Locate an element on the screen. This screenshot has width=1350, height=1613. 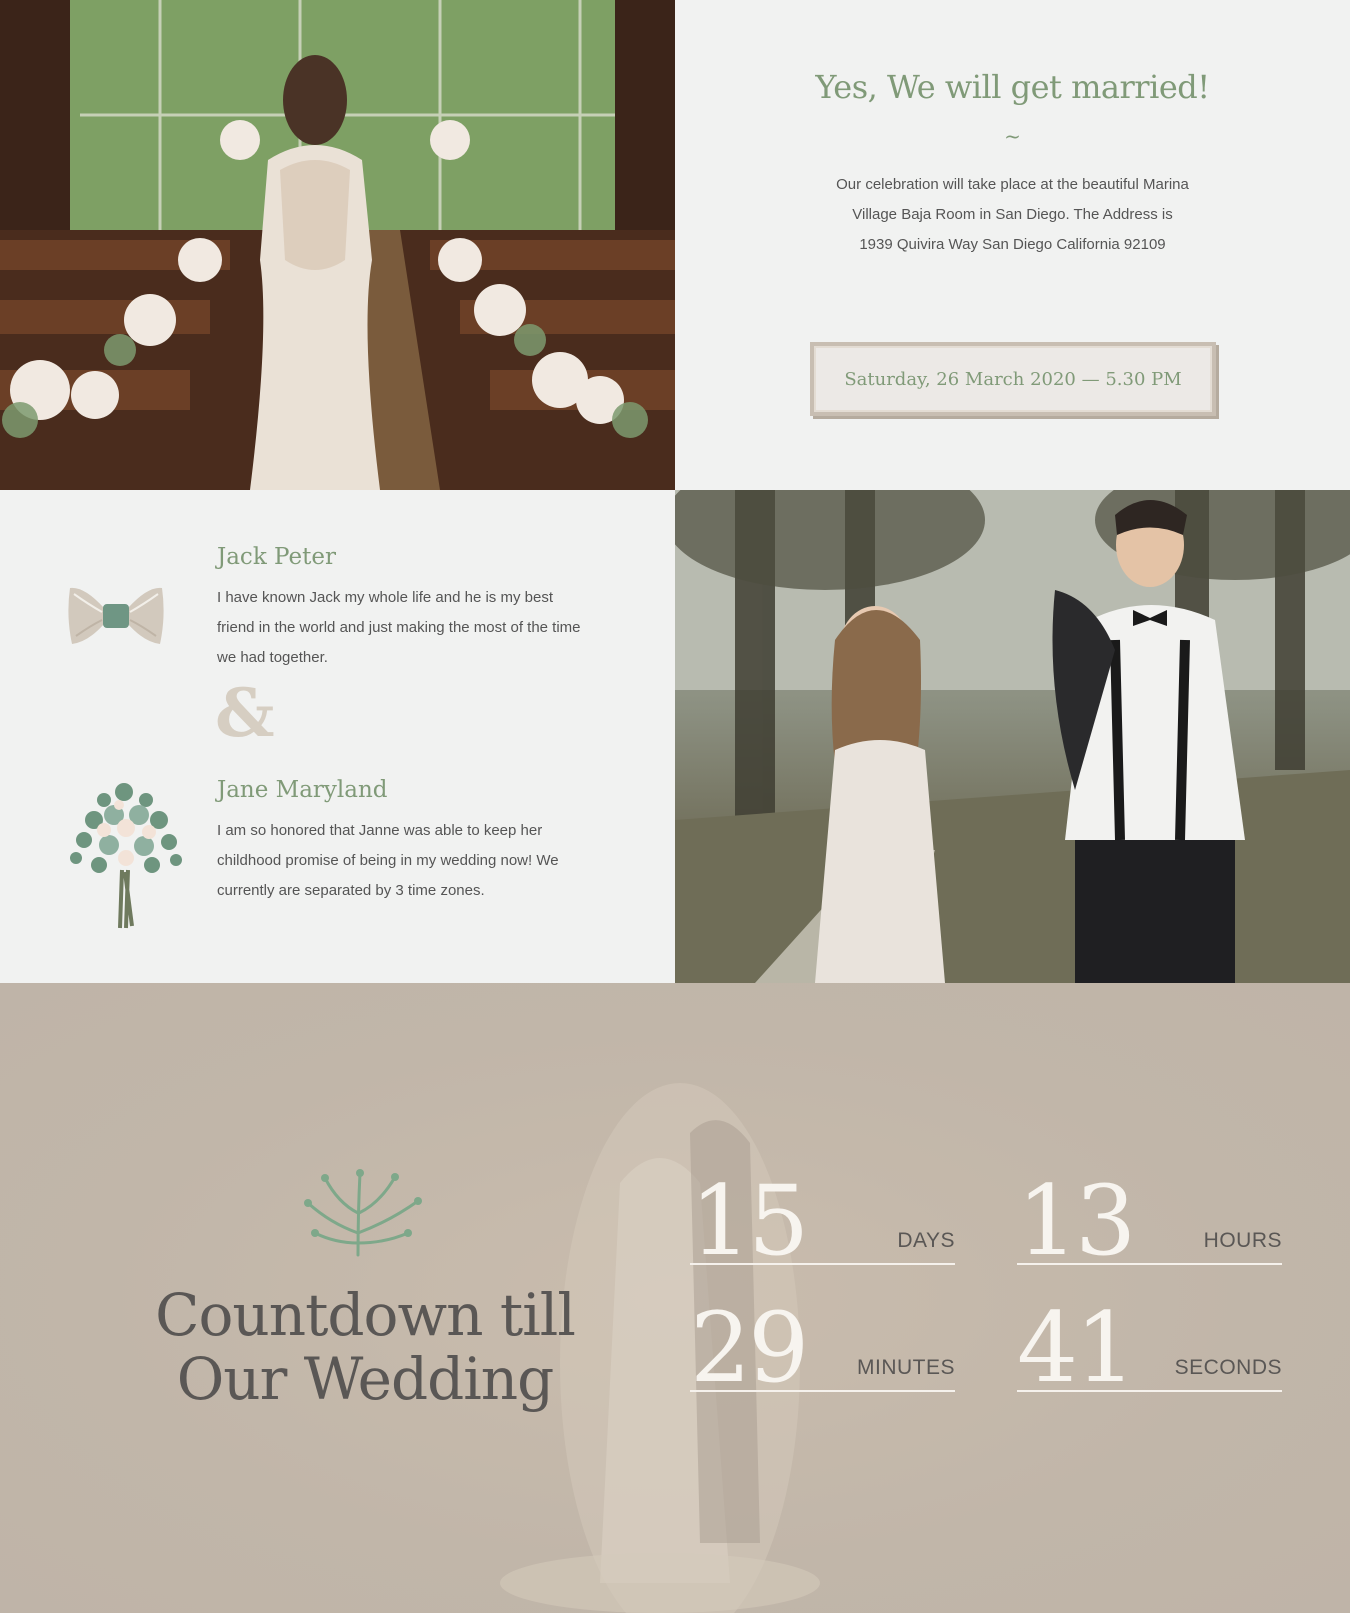
wedding-date: Saturday, 26 March 2020 — 5.30 PM is located at coordinates (1013, 379).